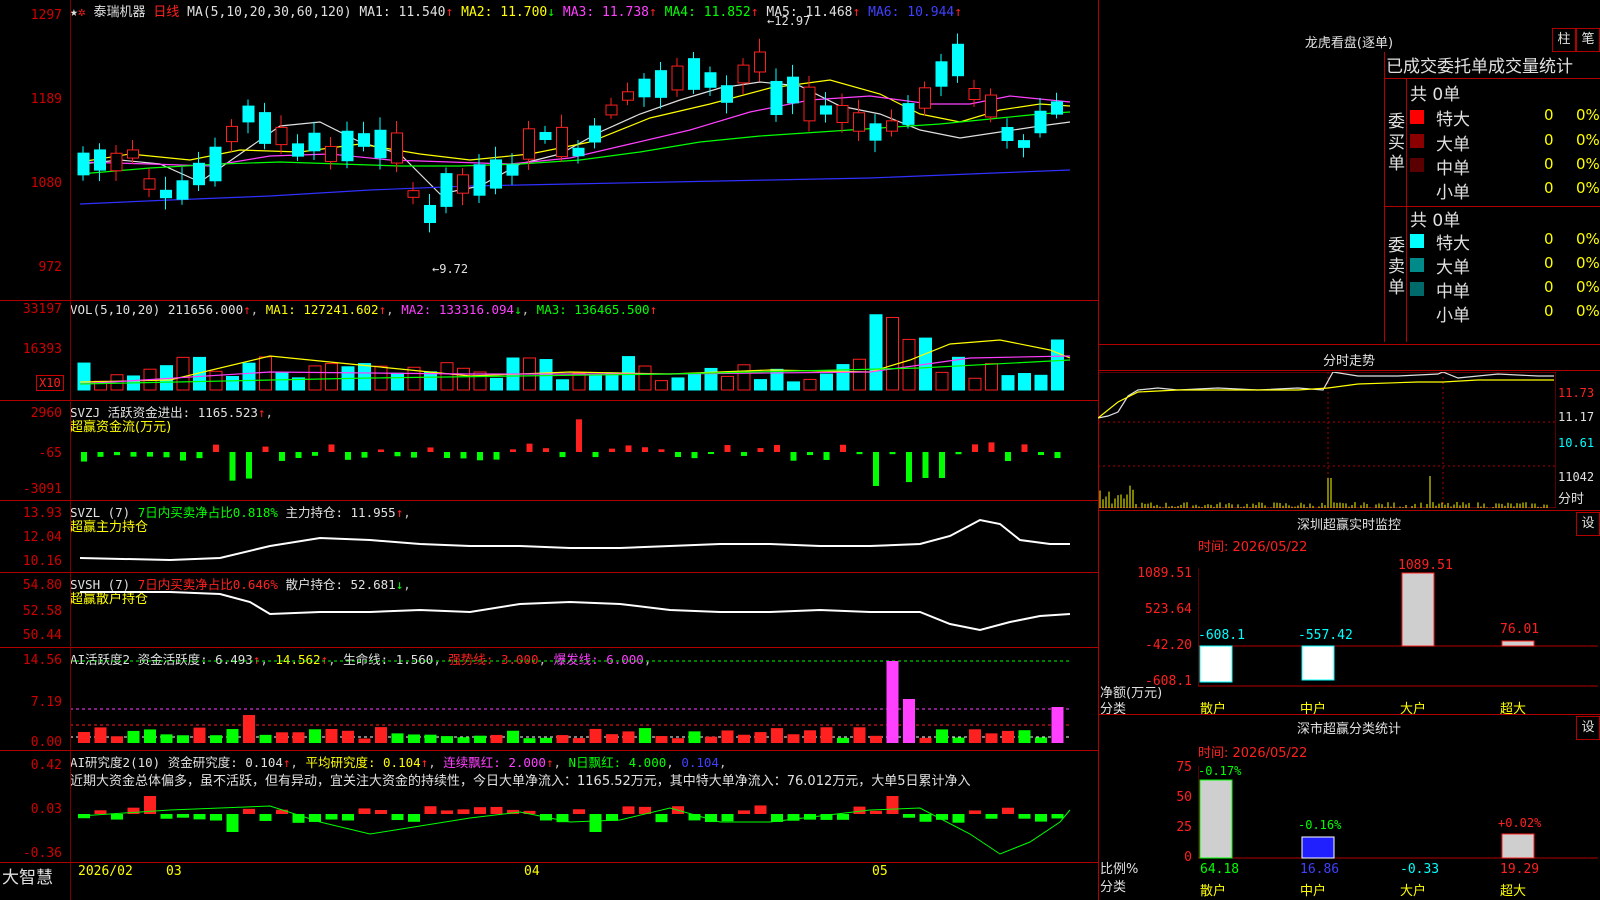 The width and height of the screenshot is (1600, 900). Describe the element at coordinates (1588, 728) in the screenshot. I see `sz-class-settings-button: 设` at that location.